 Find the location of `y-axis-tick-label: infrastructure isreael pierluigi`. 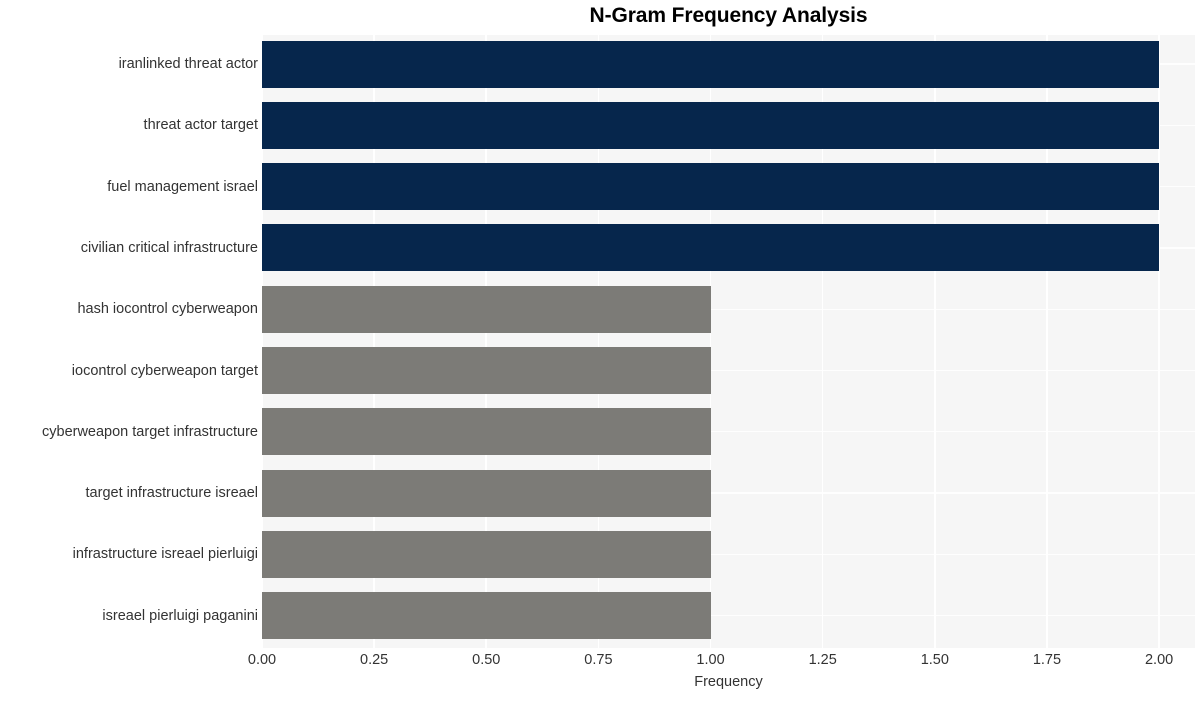

y-axis-tick-label: infrastructure isreael pierluigi is located at coordinates (165, 554).